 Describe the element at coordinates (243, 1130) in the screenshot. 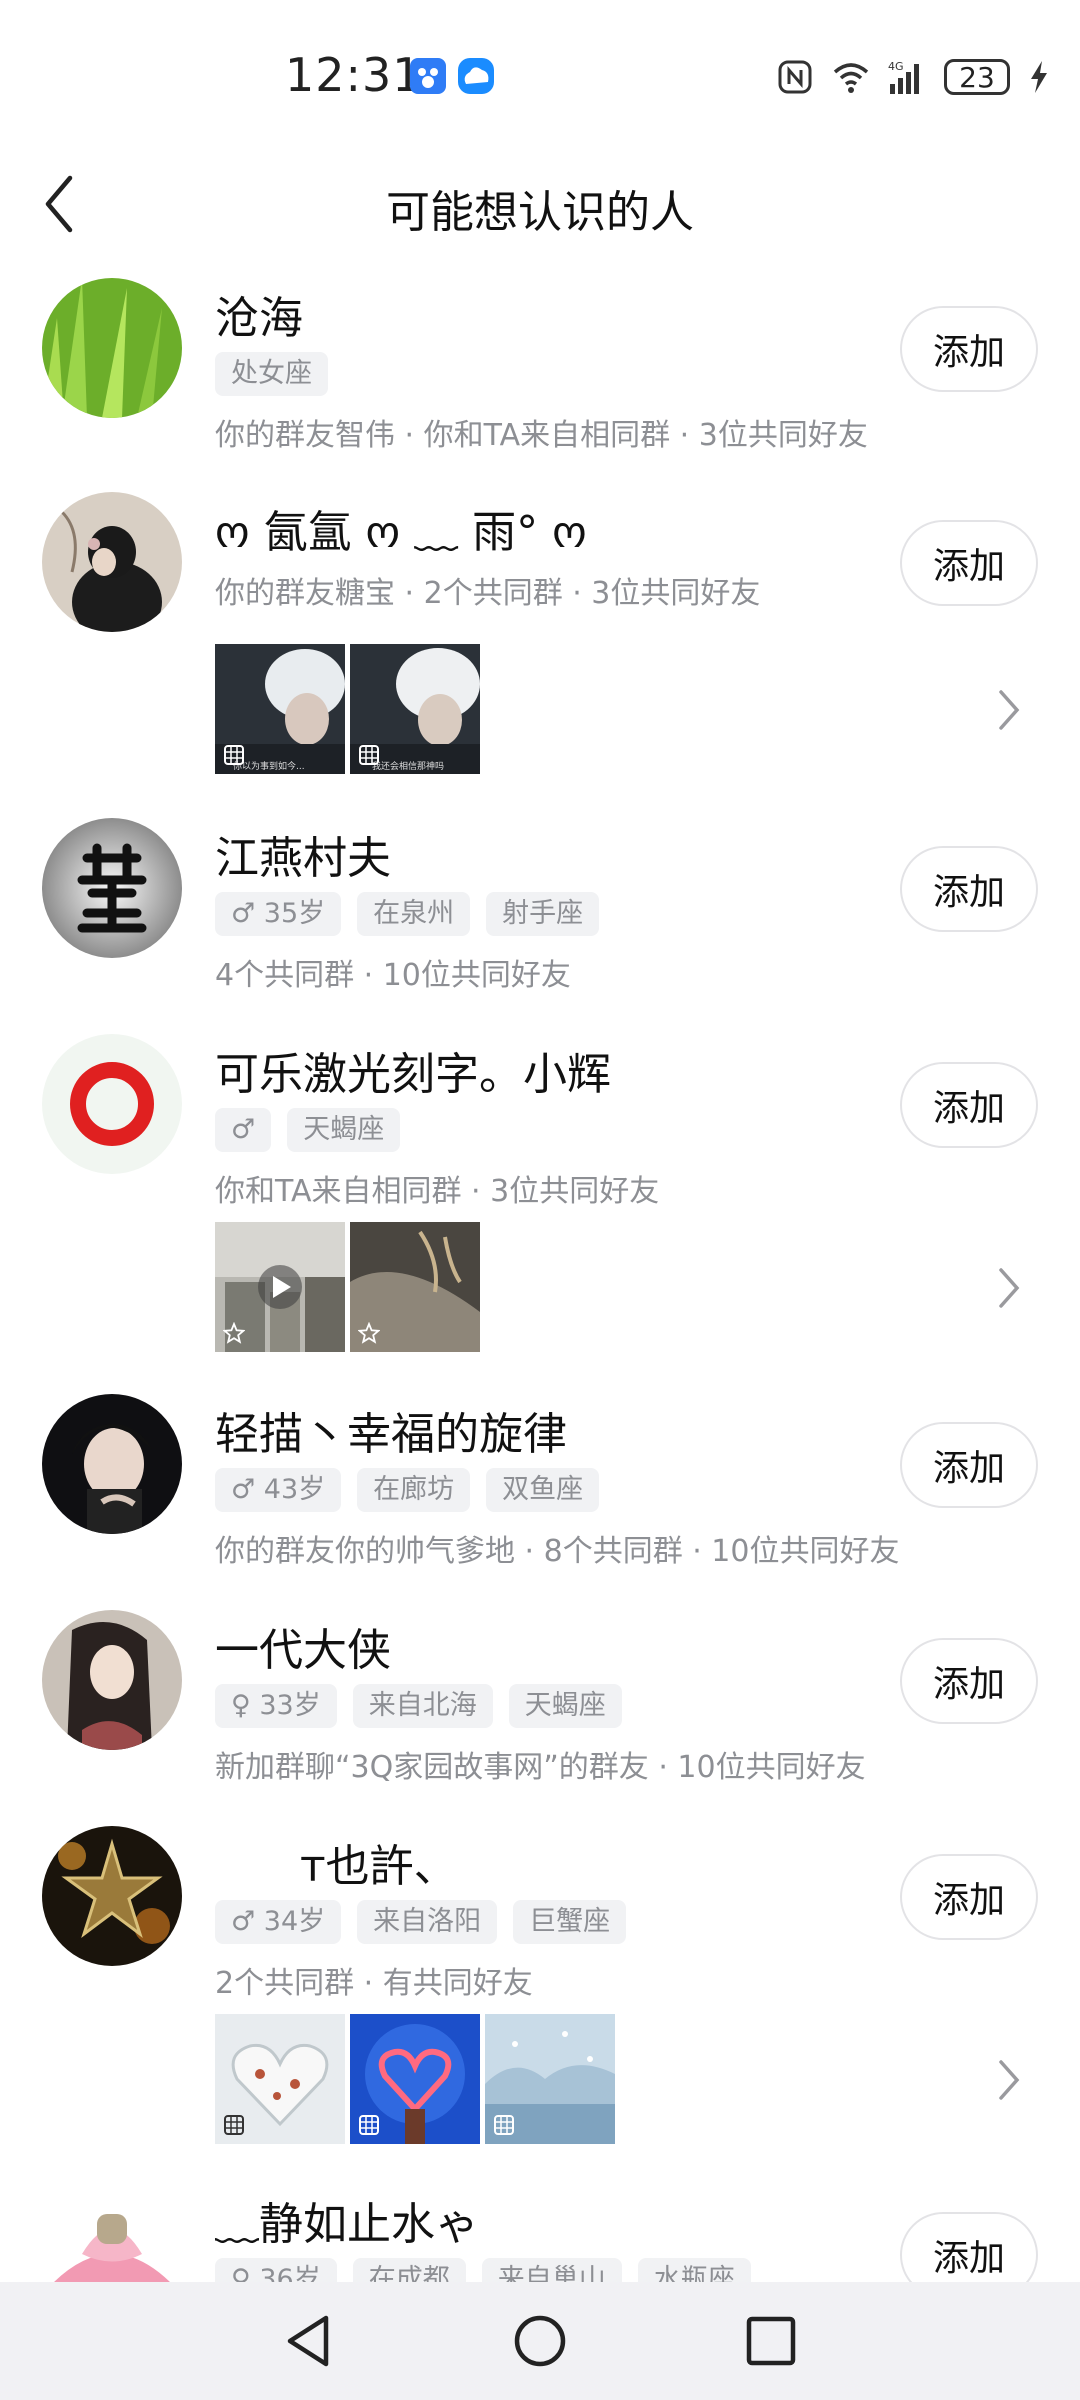

I see `gender-tag: ♂` at that location.